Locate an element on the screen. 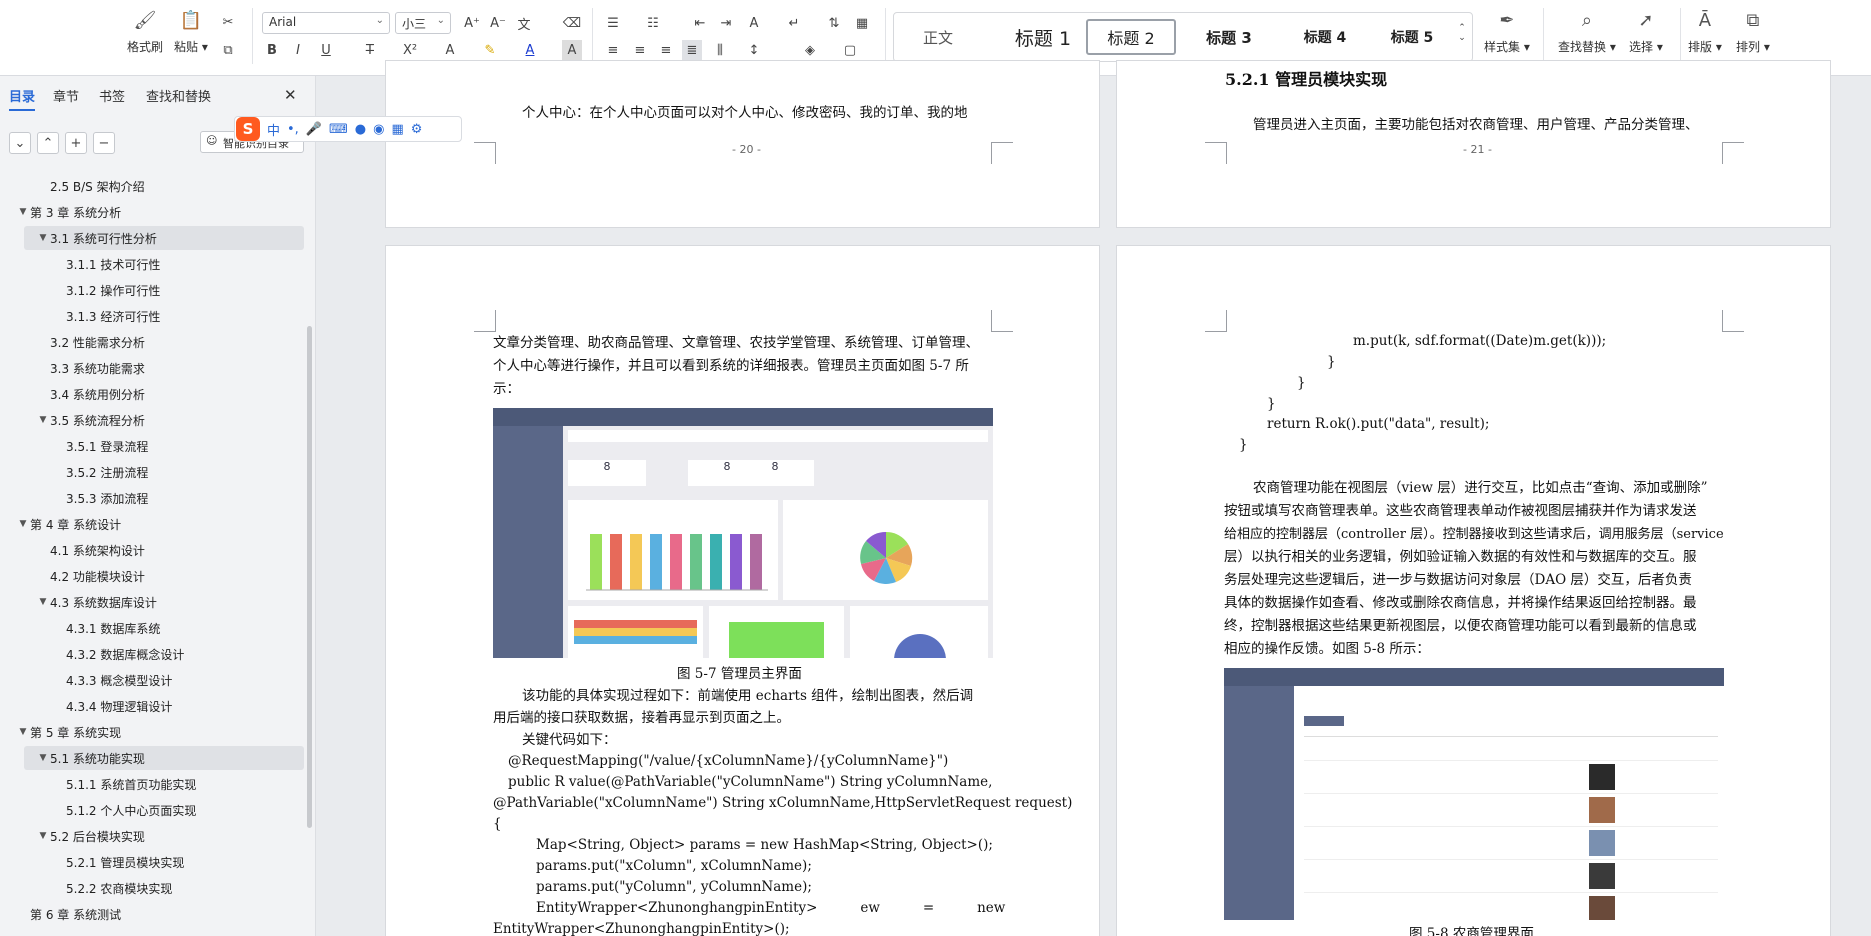 The height and width of the screenshot is (936, 1871). toc-item: ▼ 3.1 系统可行性分析 is located at coordinates (164, 238).